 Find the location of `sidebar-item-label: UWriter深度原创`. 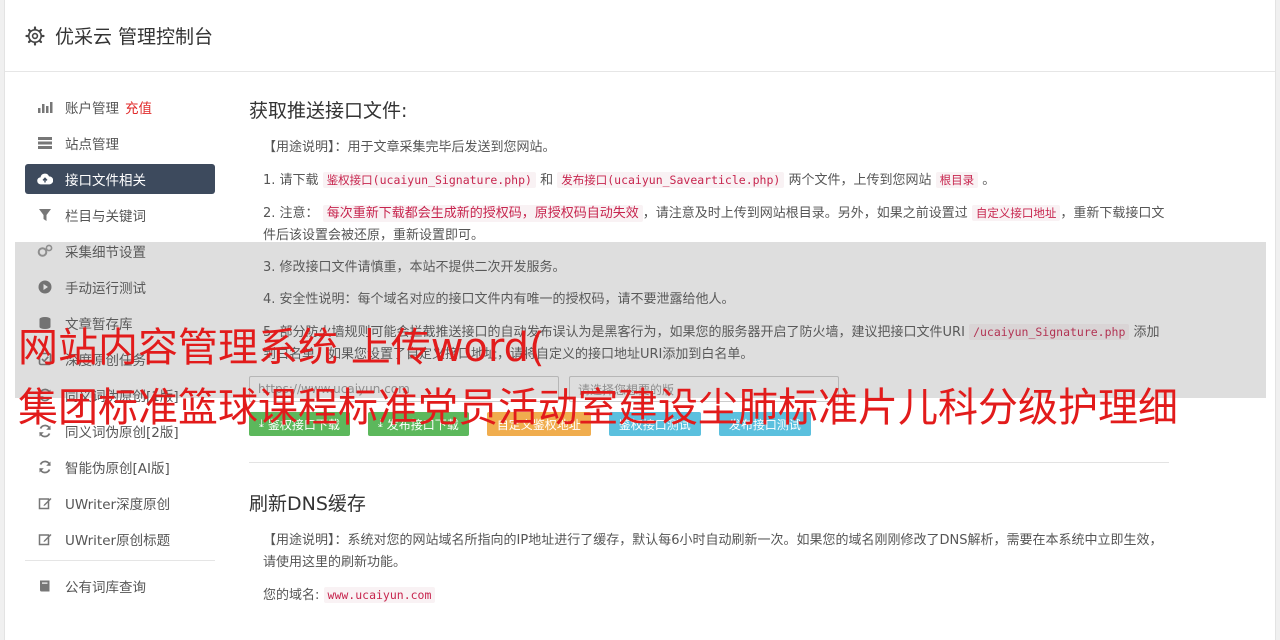

sidebar-item-label: UWriter深度原创 is located at coordinates (118, 505).